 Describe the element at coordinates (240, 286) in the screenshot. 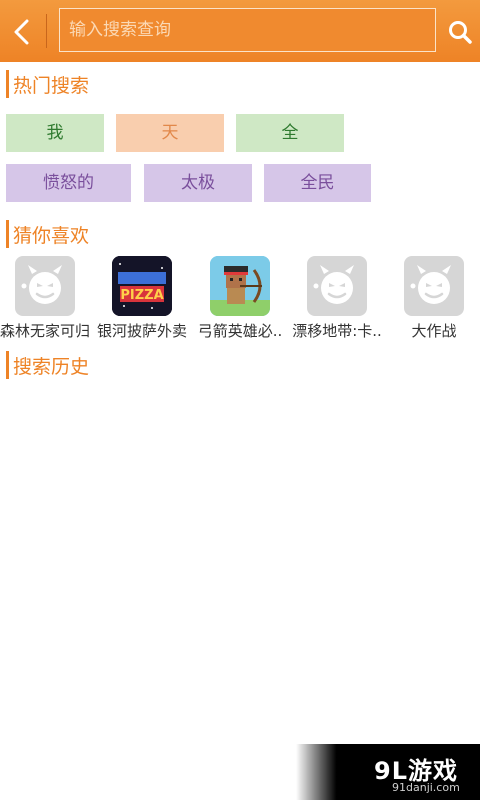

I see `archer-hero-game-icon` at that location.